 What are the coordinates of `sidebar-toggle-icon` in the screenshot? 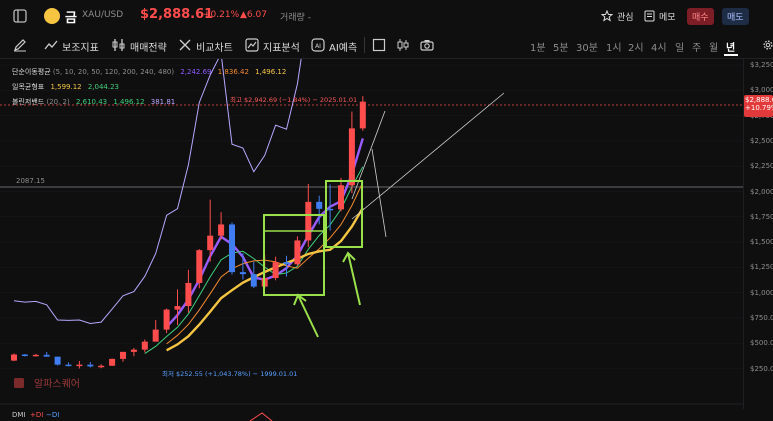 It's located at (20, 16).